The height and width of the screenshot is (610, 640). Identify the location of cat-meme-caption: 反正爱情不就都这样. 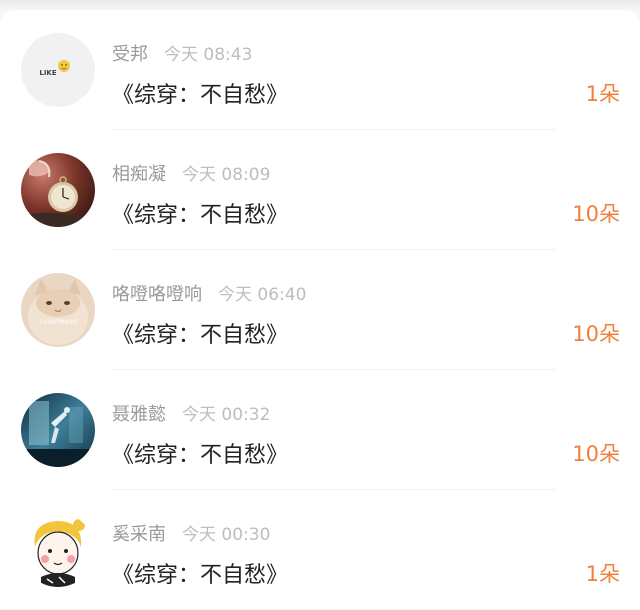
(58, 321).